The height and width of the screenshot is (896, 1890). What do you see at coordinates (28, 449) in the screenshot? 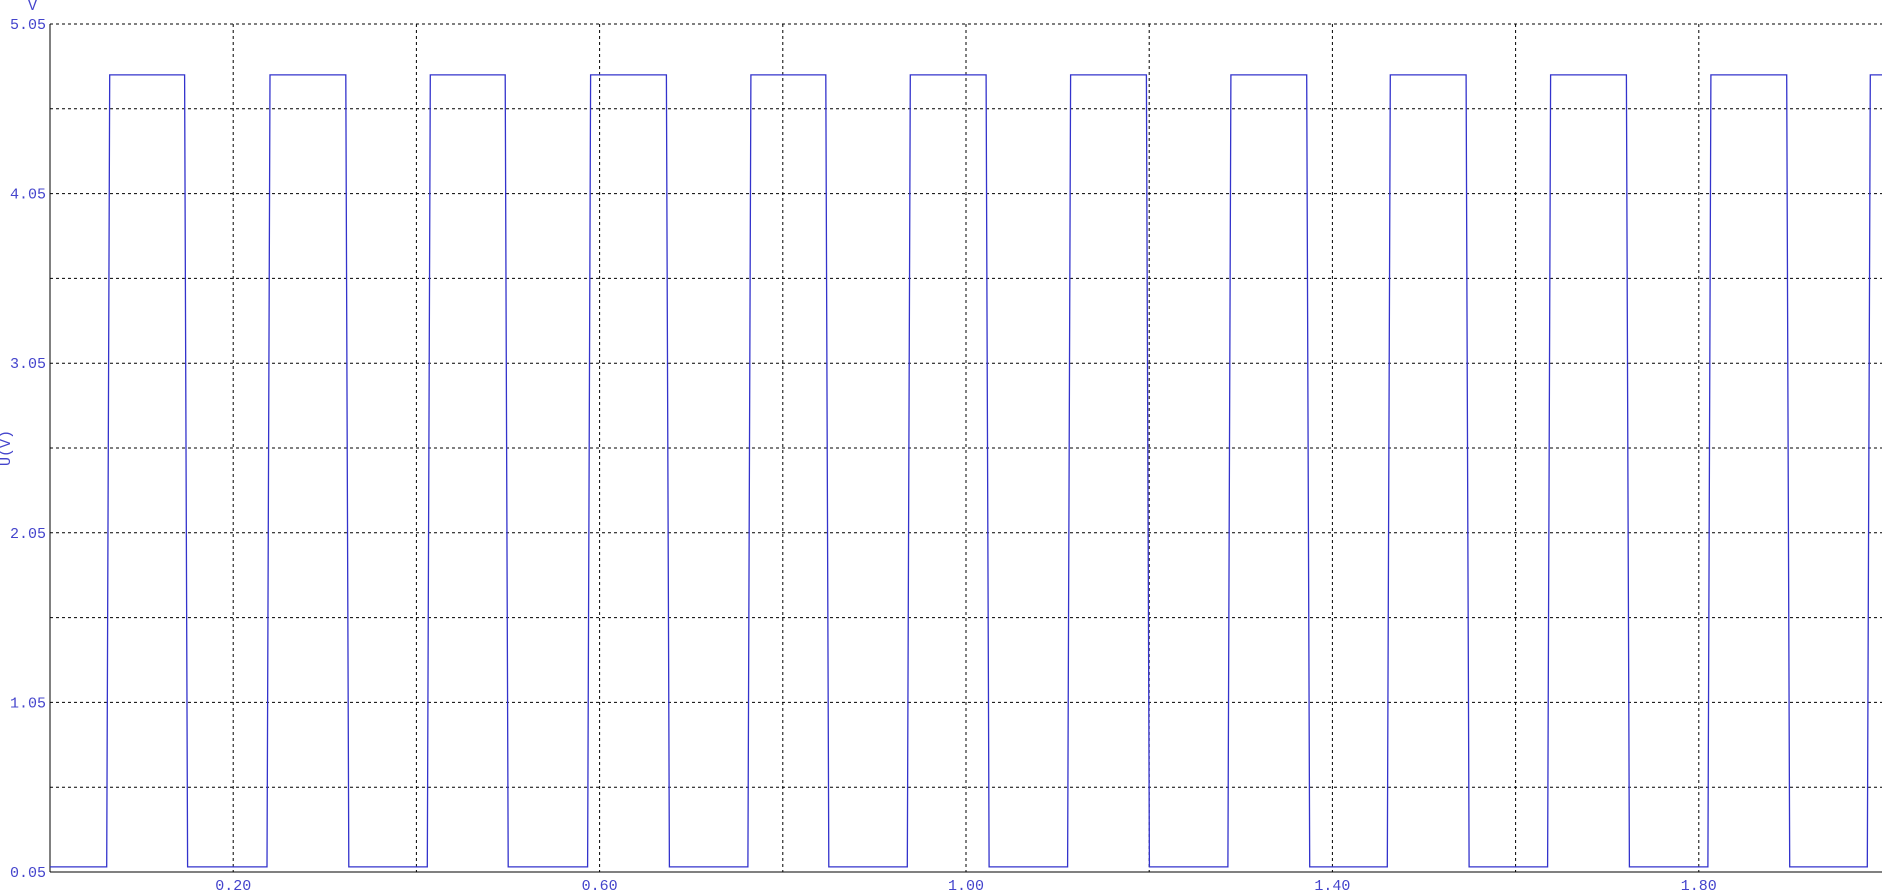
I see `y-axis-ticks: 0.05 1.05 2.05 3.05 4.05 5.05` at bounding box center [28, 449].